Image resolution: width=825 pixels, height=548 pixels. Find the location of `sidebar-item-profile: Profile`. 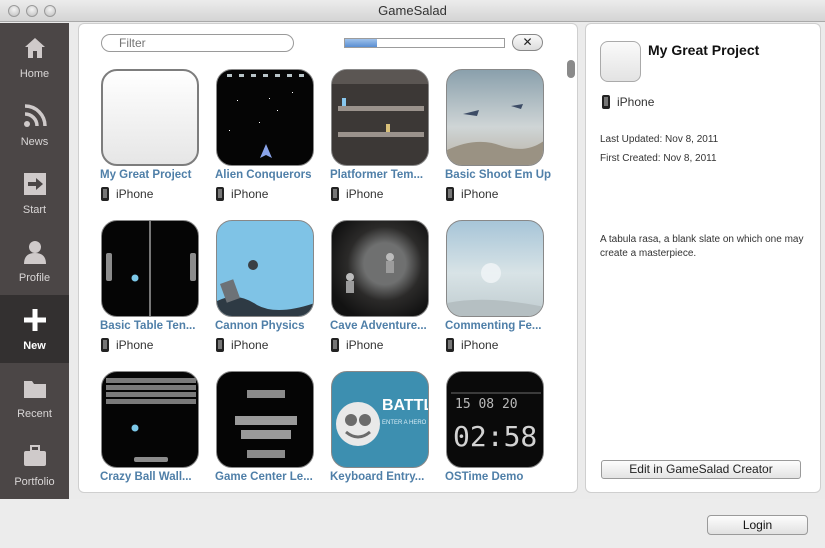

sidebar-item-profile: Profile is located at coordinates (34, 261).